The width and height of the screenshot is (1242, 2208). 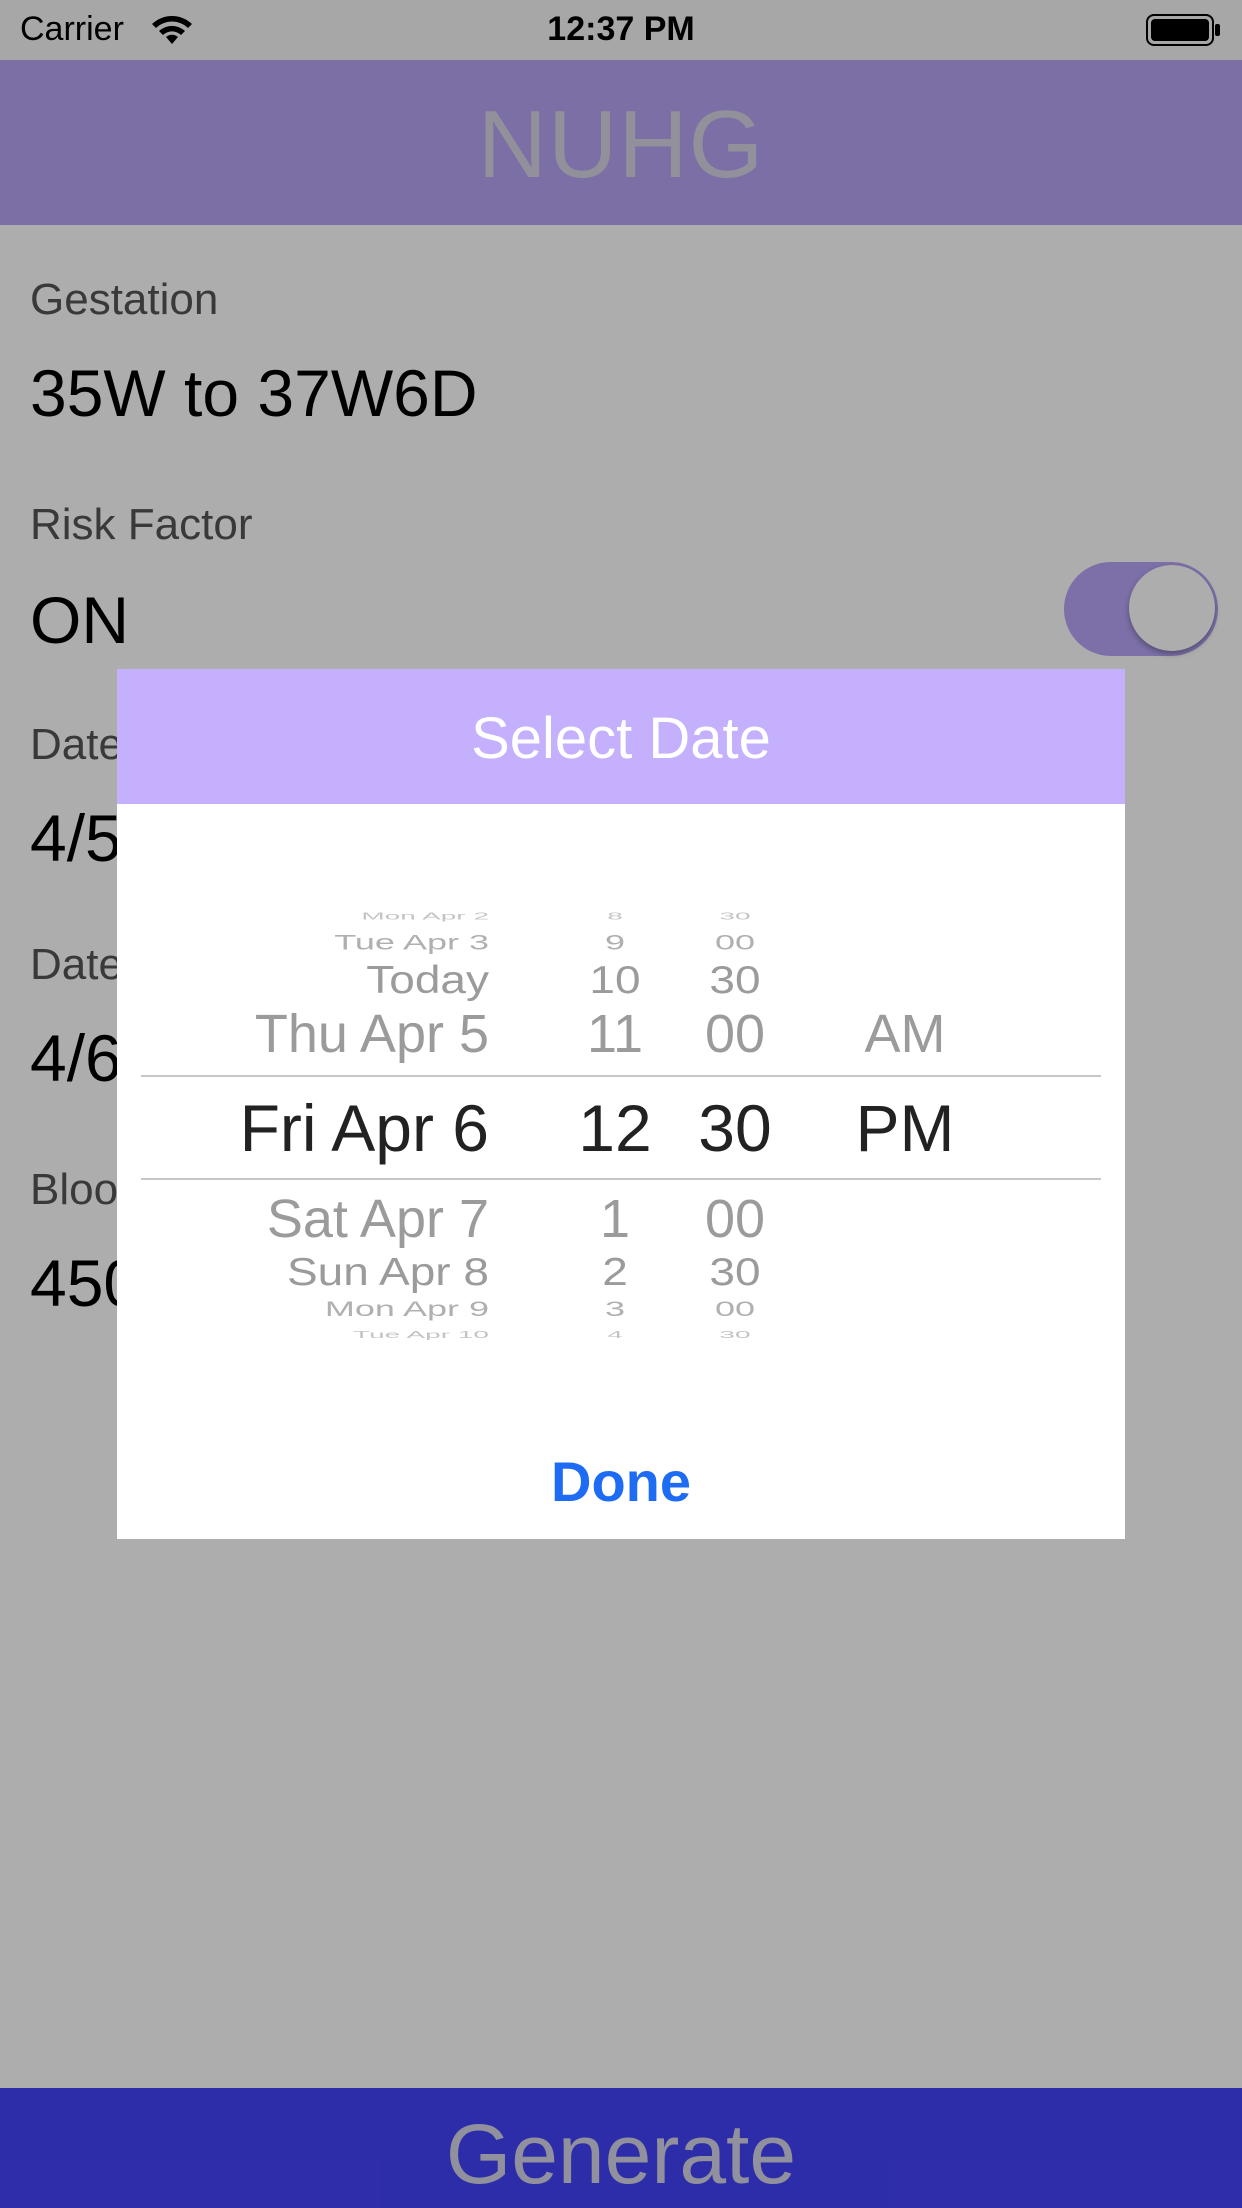 What do you see at coordinates (319, 942) in the screenshot?
I see `picker-day-item: Tue Apr 3` at bounding box center [319, 942].